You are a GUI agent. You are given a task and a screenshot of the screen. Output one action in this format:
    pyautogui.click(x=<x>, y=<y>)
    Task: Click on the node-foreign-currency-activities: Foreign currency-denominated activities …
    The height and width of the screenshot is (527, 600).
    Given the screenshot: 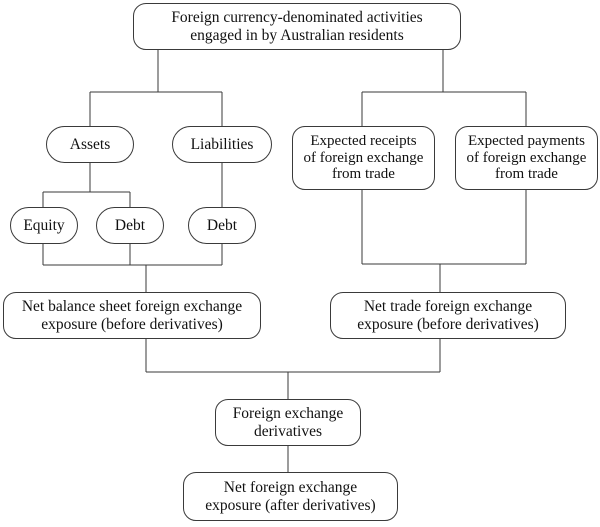 What is the action you would take?
    pyautogui.click(x=297, y=26)
    